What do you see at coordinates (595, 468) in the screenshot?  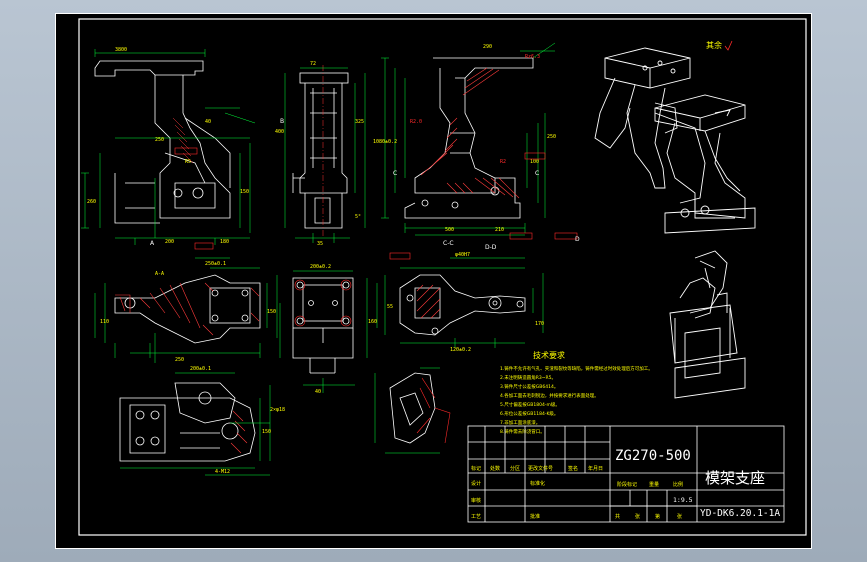 I see `header-date: 年月日` at bounding box center [595, 468].